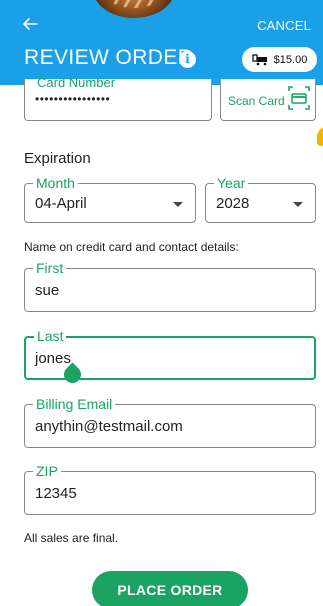  I want to click on cart-total-button: $15.00, so click(279, 59).